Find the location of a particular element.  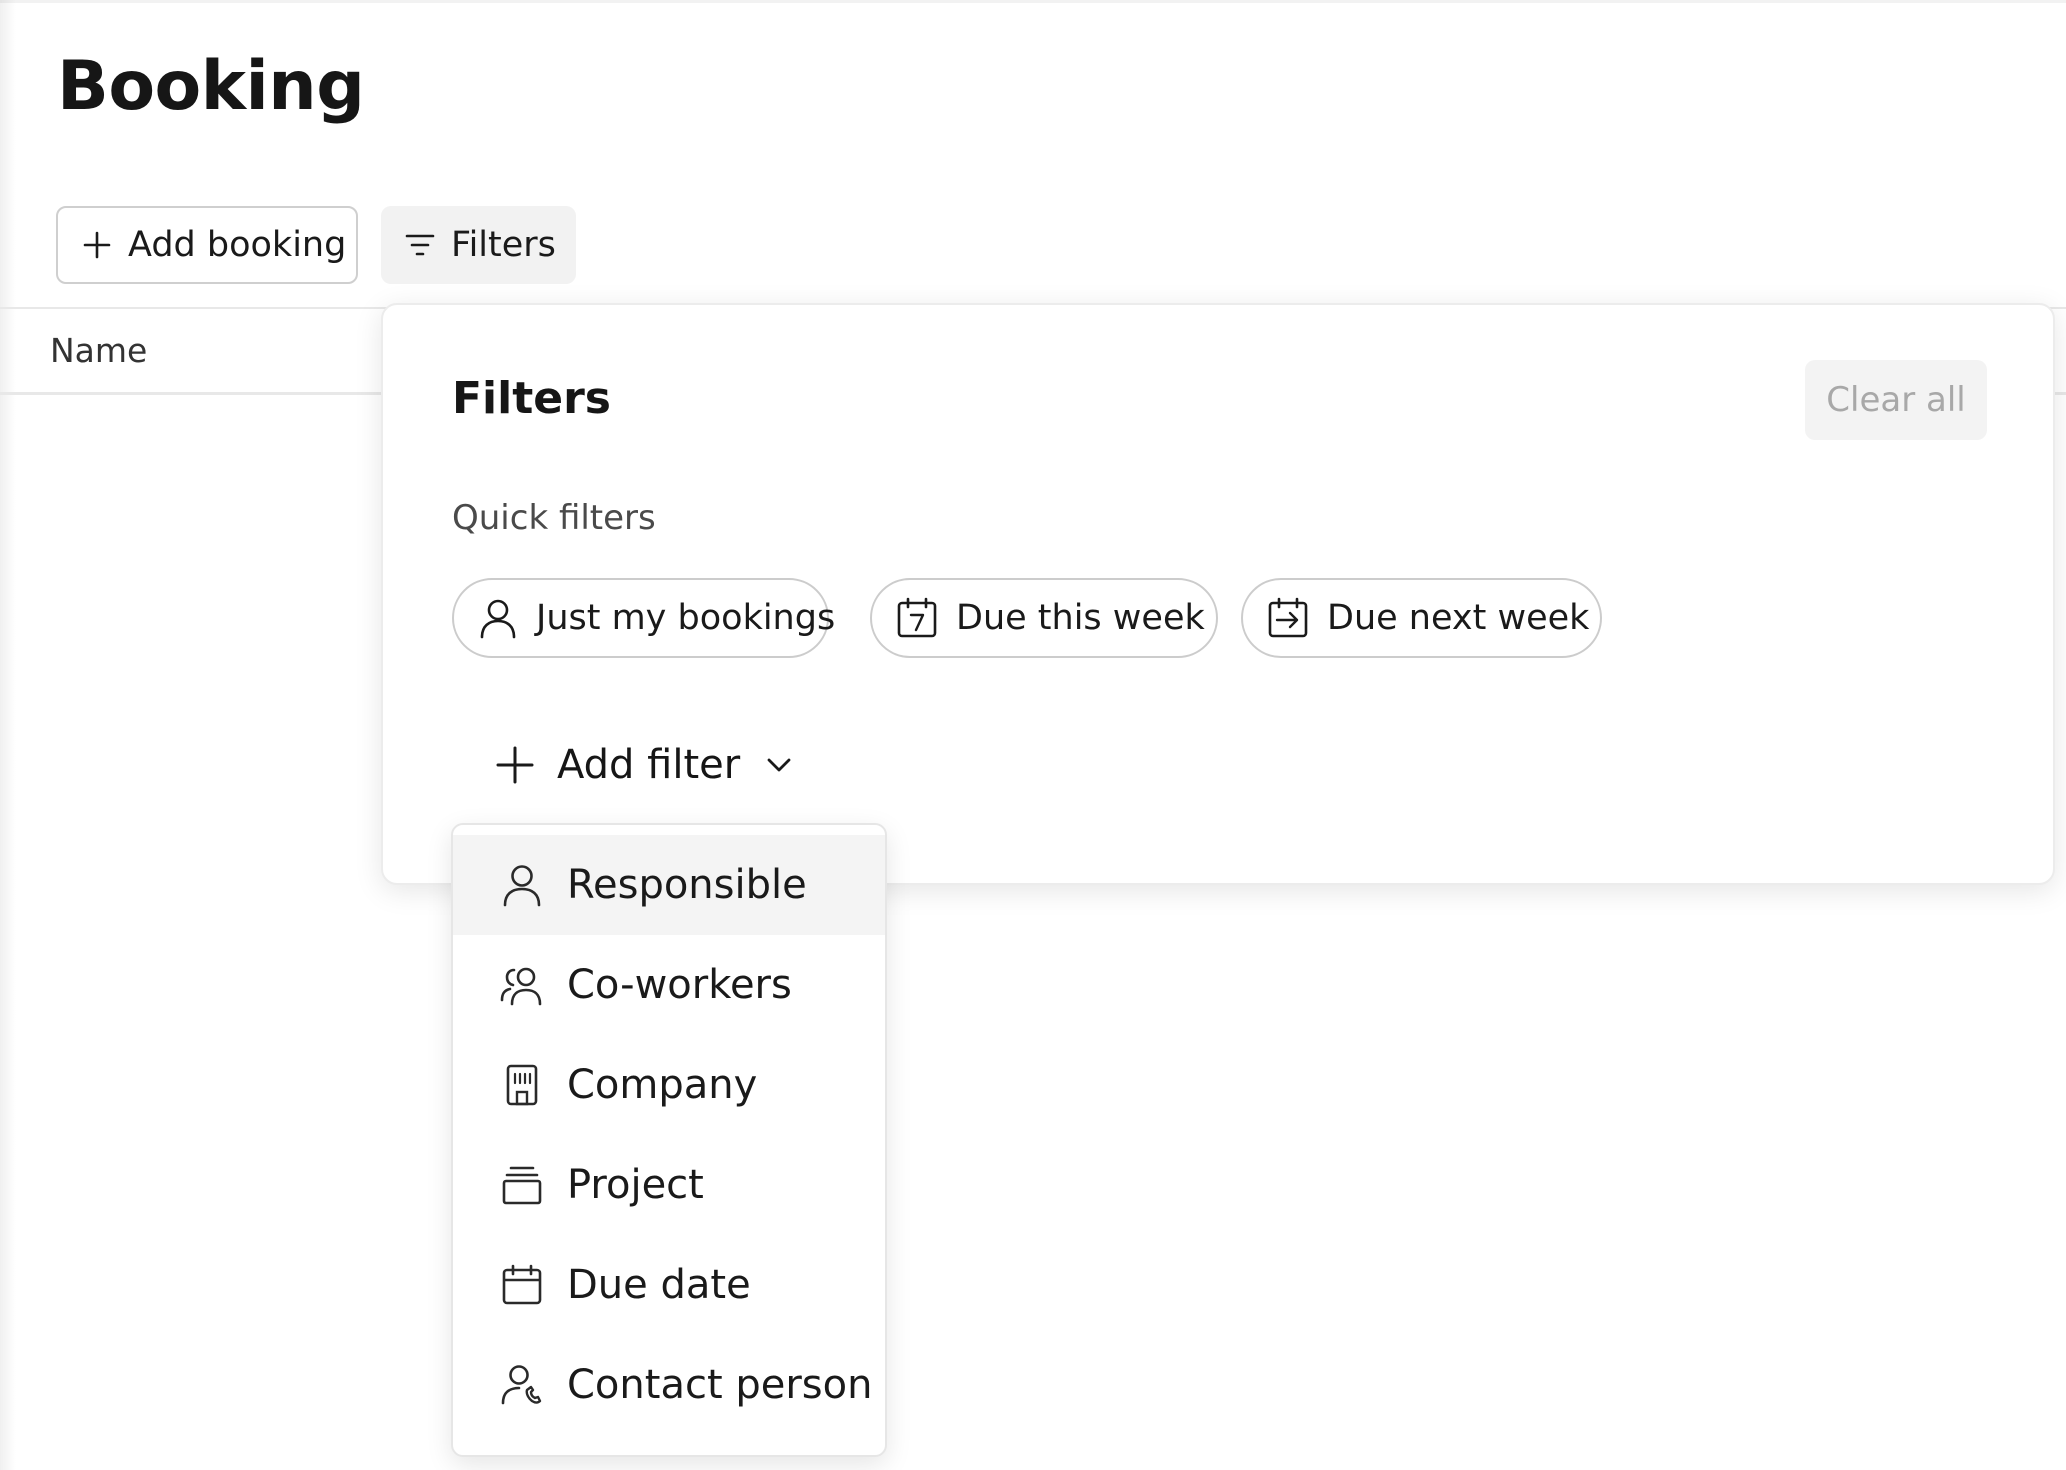

quick-filter-due-this-week: Due this week is located at coordinates (1044, 618).